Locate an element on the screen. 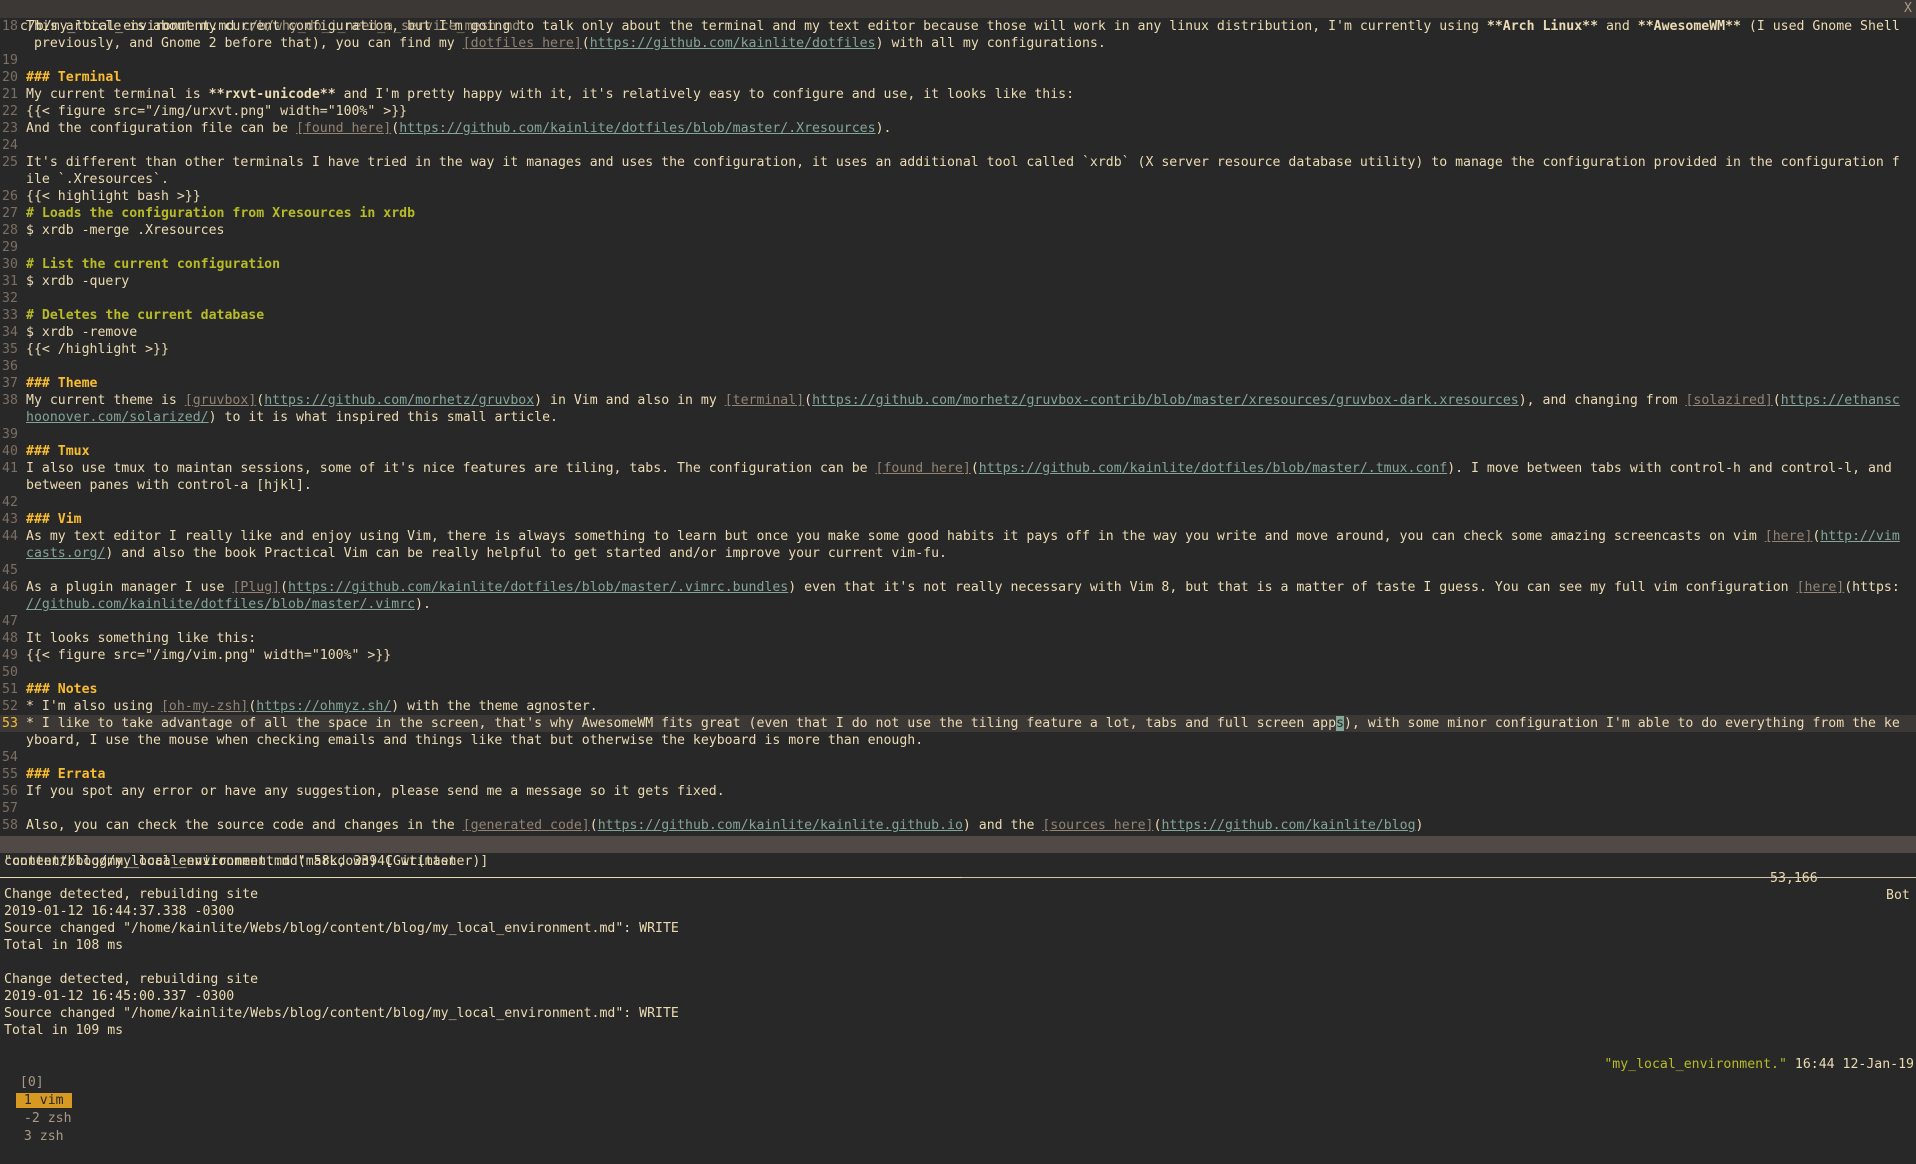 This screenshot has height=1164, width=1916. line-number: 45 is located at coordinates (10, 570).